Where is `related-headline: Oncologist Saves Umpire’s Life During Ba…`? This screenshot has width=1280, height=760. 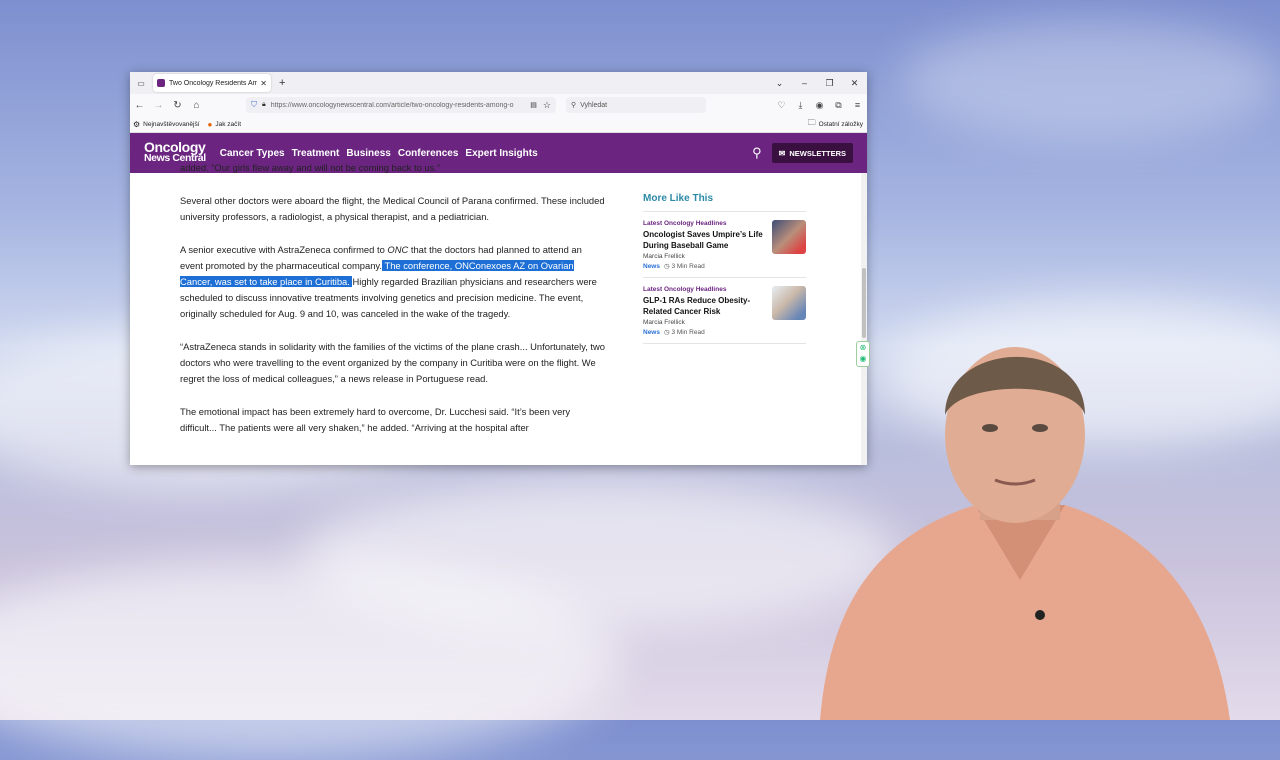 related-headline: Oncologist Saves Umpire’s Life During Ba… is located at coordinates (705, 240).